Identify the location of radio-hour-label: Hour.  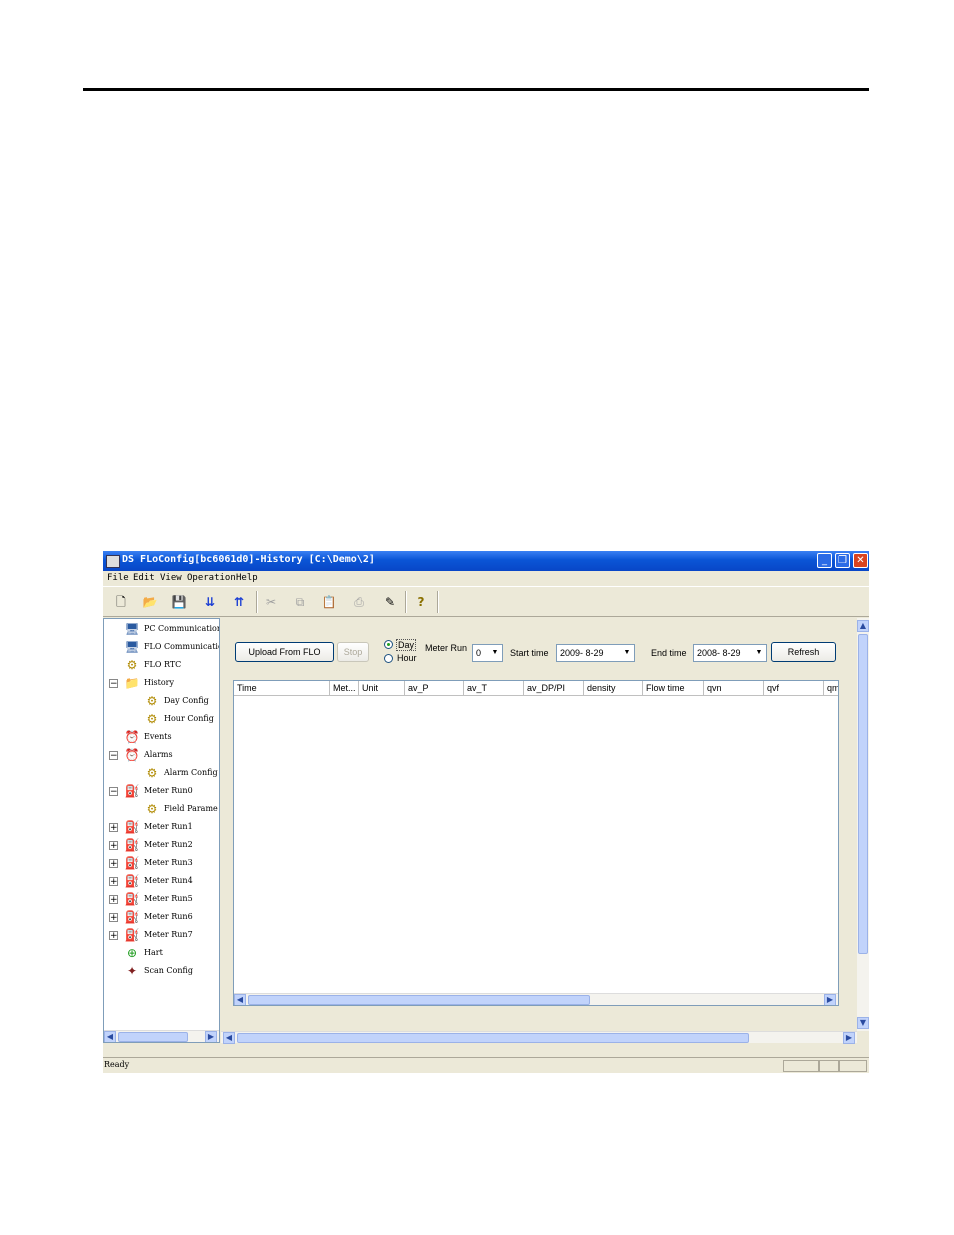
(407, 658).